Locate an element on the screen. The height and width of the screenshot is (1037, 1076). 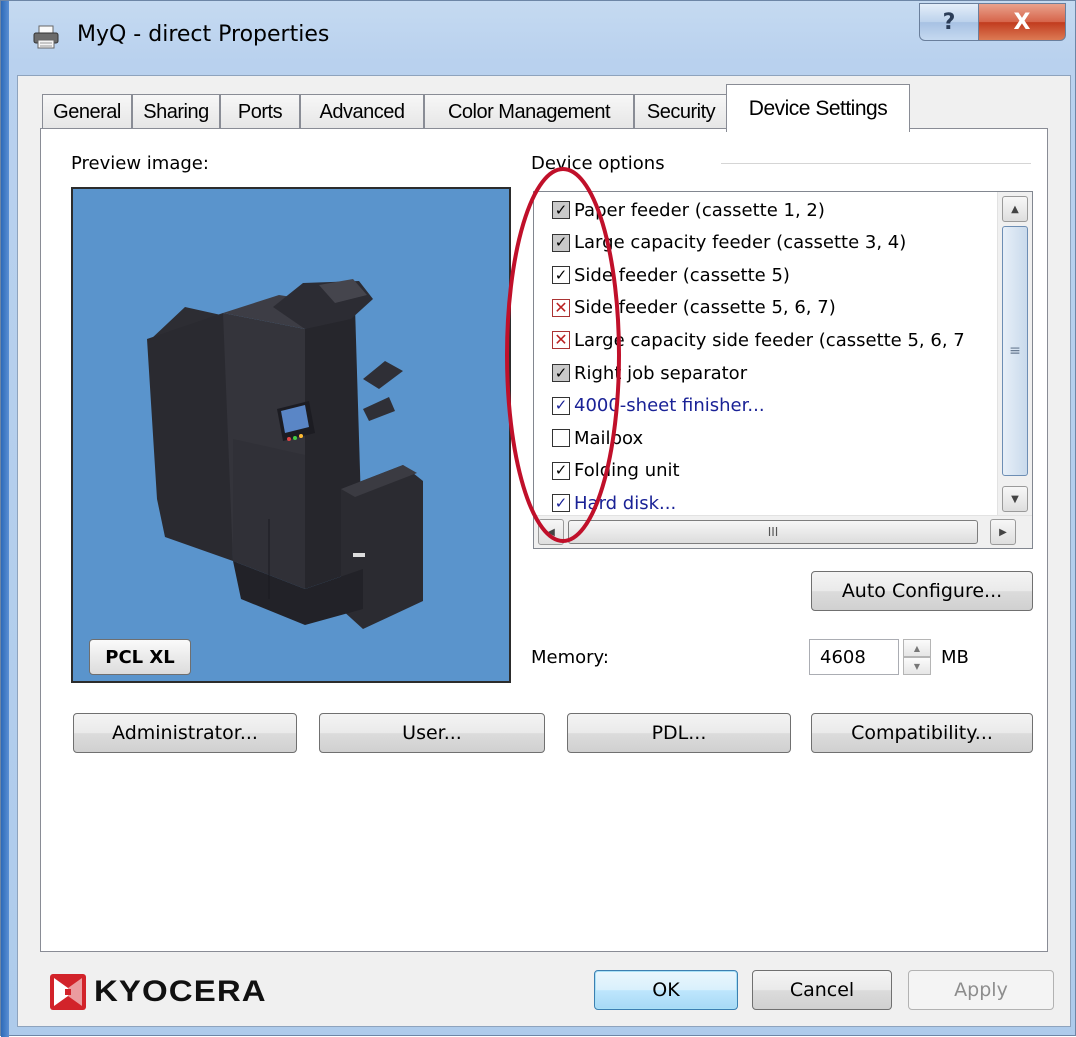
ok-button: OK is located at coordinates (666, 990).